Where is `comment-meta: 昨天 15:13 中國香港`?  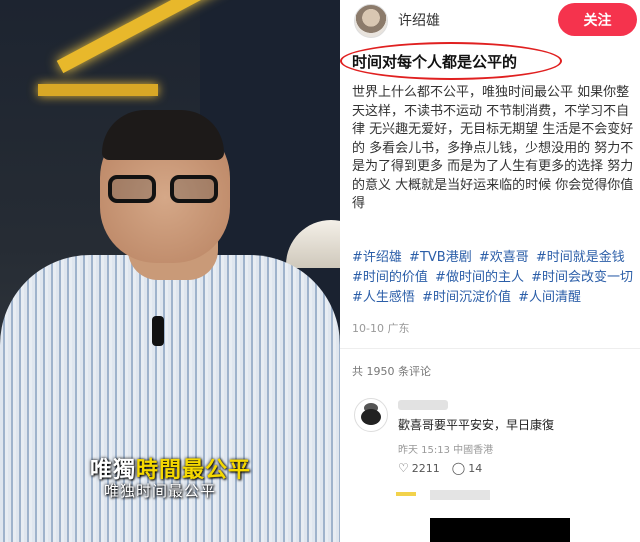
comment-meta: 昨天 15:13 中國香港 is located at coordinates (446, 450).